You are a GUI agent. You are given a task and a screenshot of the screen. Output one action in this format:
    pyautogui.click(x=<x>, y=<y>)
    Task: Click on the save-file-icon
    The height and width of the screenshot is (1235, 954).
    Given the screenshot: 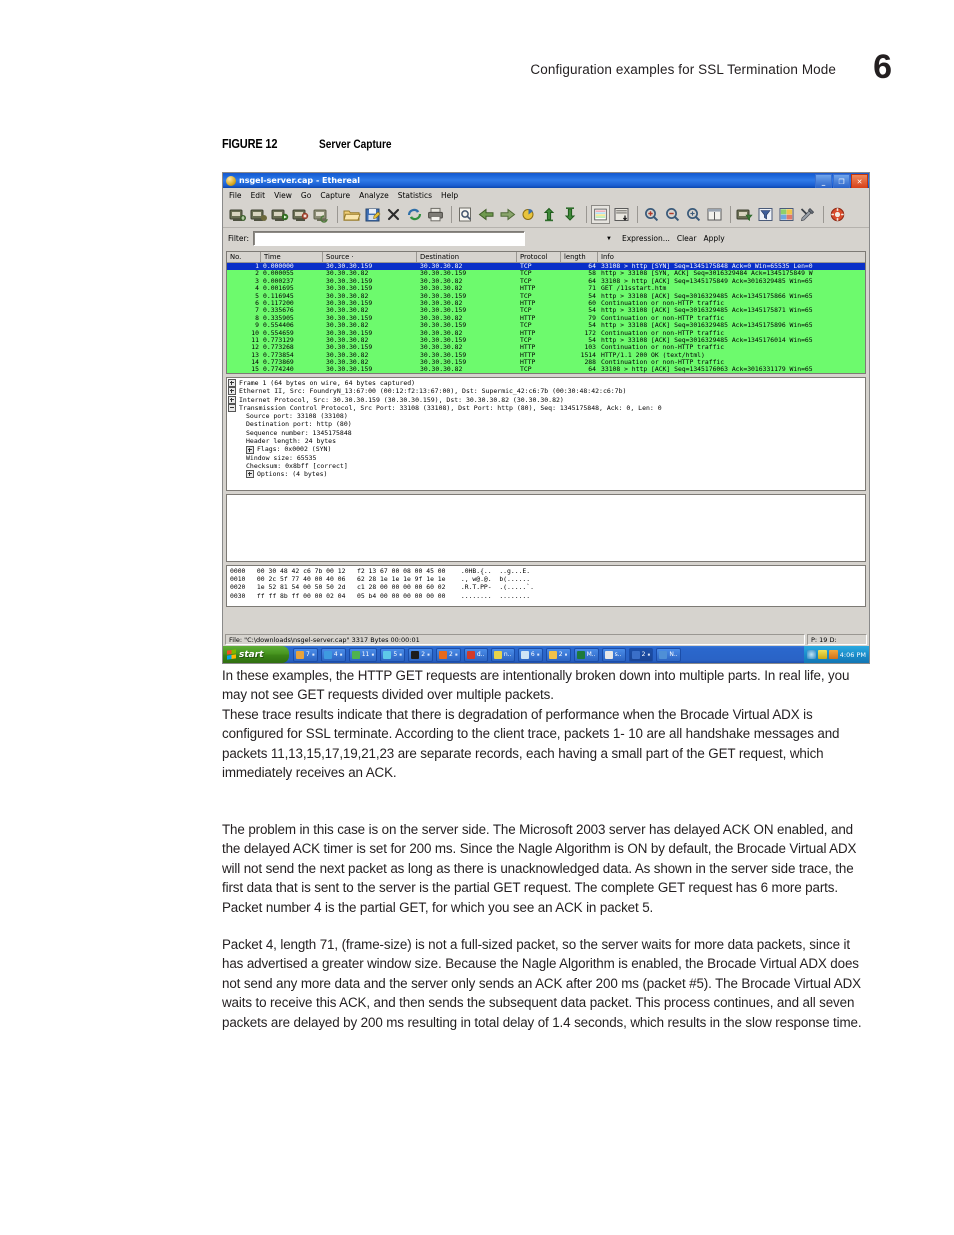 What is the action you would take?
    pyautogui.click(x=372, y=214)
    